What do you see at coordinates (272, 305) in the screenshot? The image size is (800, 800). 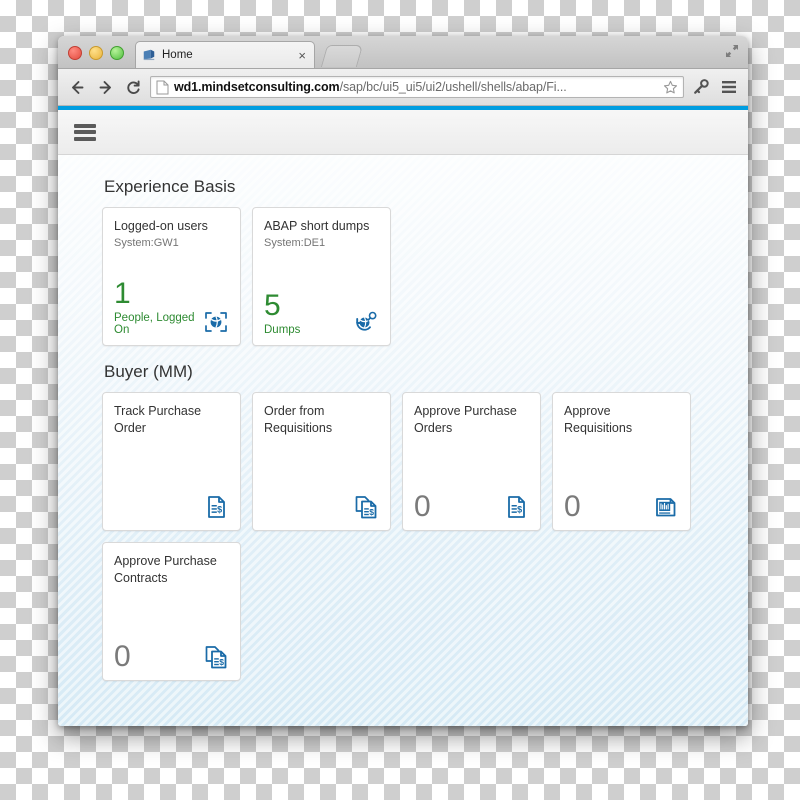 I see `tile-number: 5` at bounding box center [272, 305].